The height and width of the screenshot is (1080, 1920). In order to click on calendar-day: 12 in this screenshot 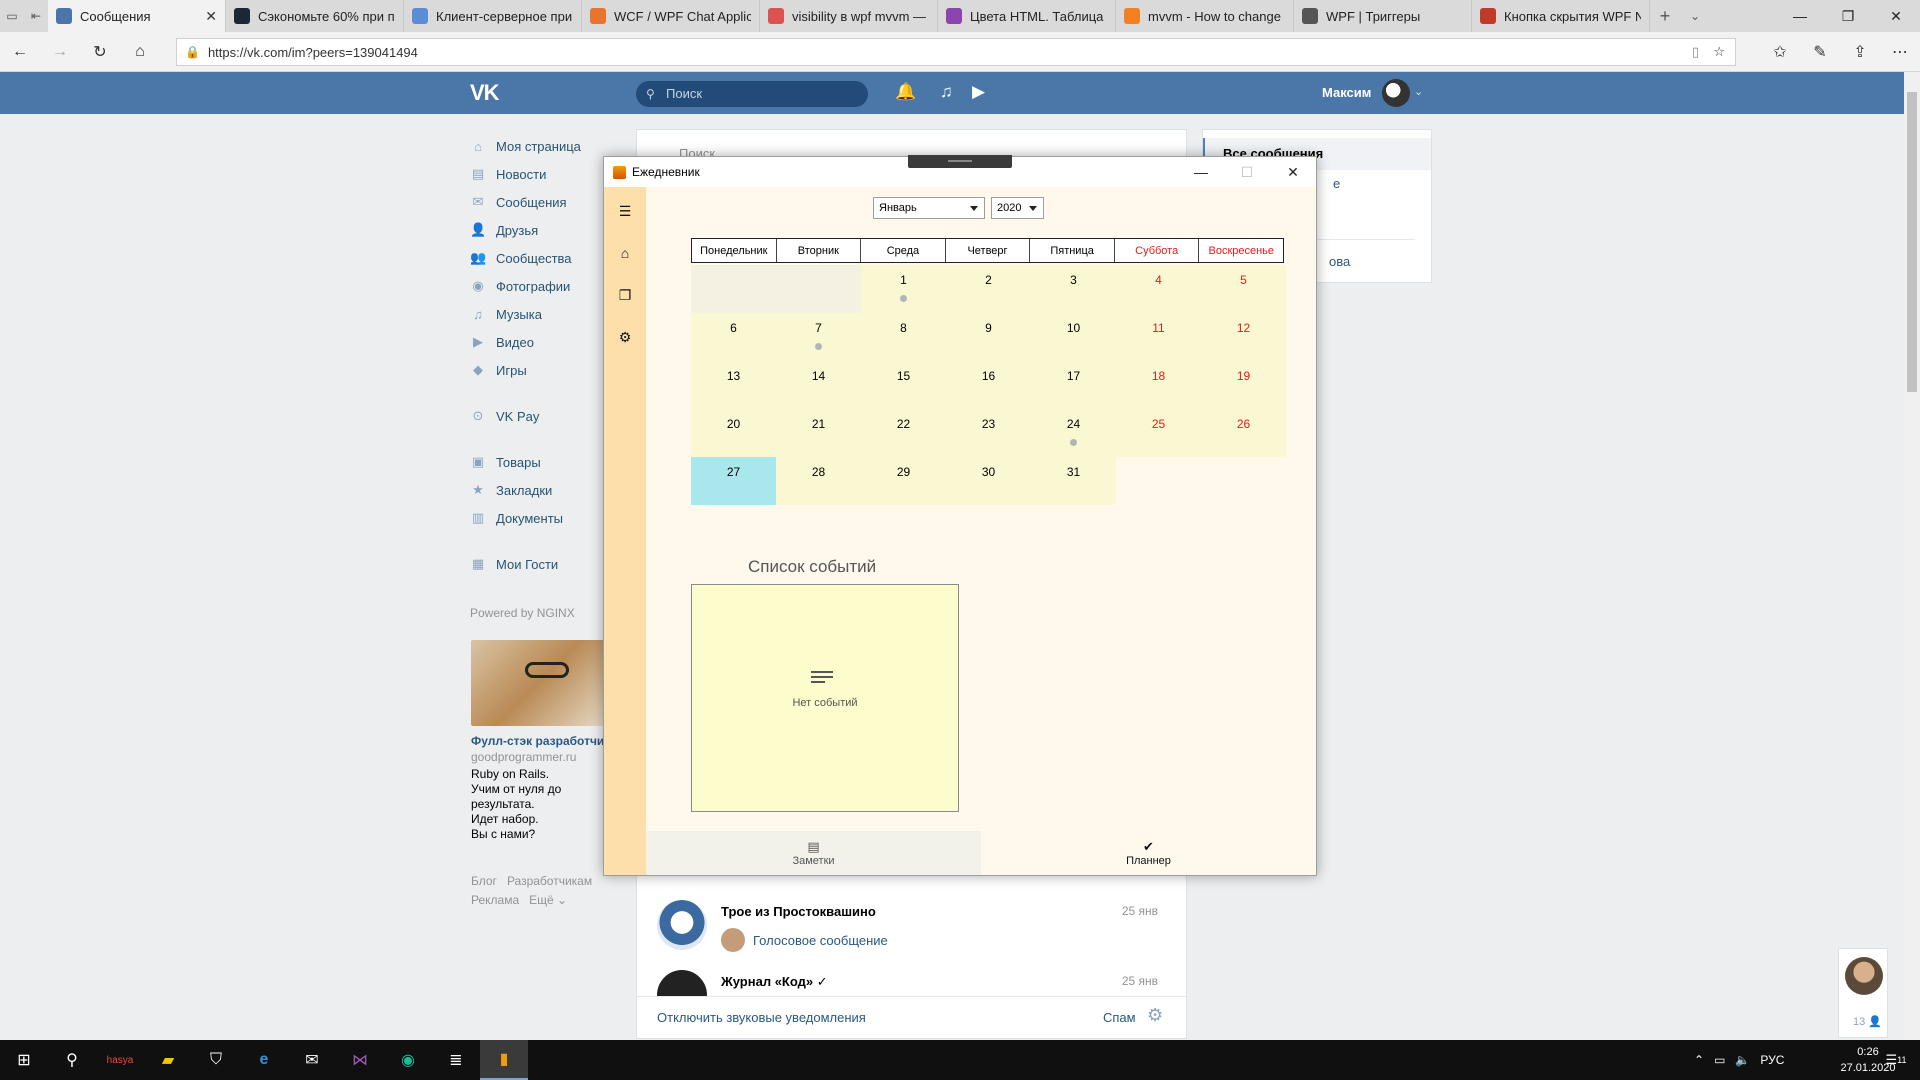, I will do `click(1243, 337)`.